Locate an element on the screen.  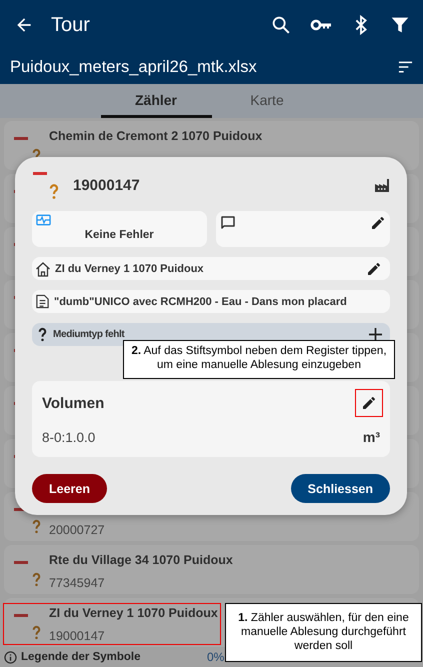
legend-link: Legende der Symbole is located at coordinates (112, 657).